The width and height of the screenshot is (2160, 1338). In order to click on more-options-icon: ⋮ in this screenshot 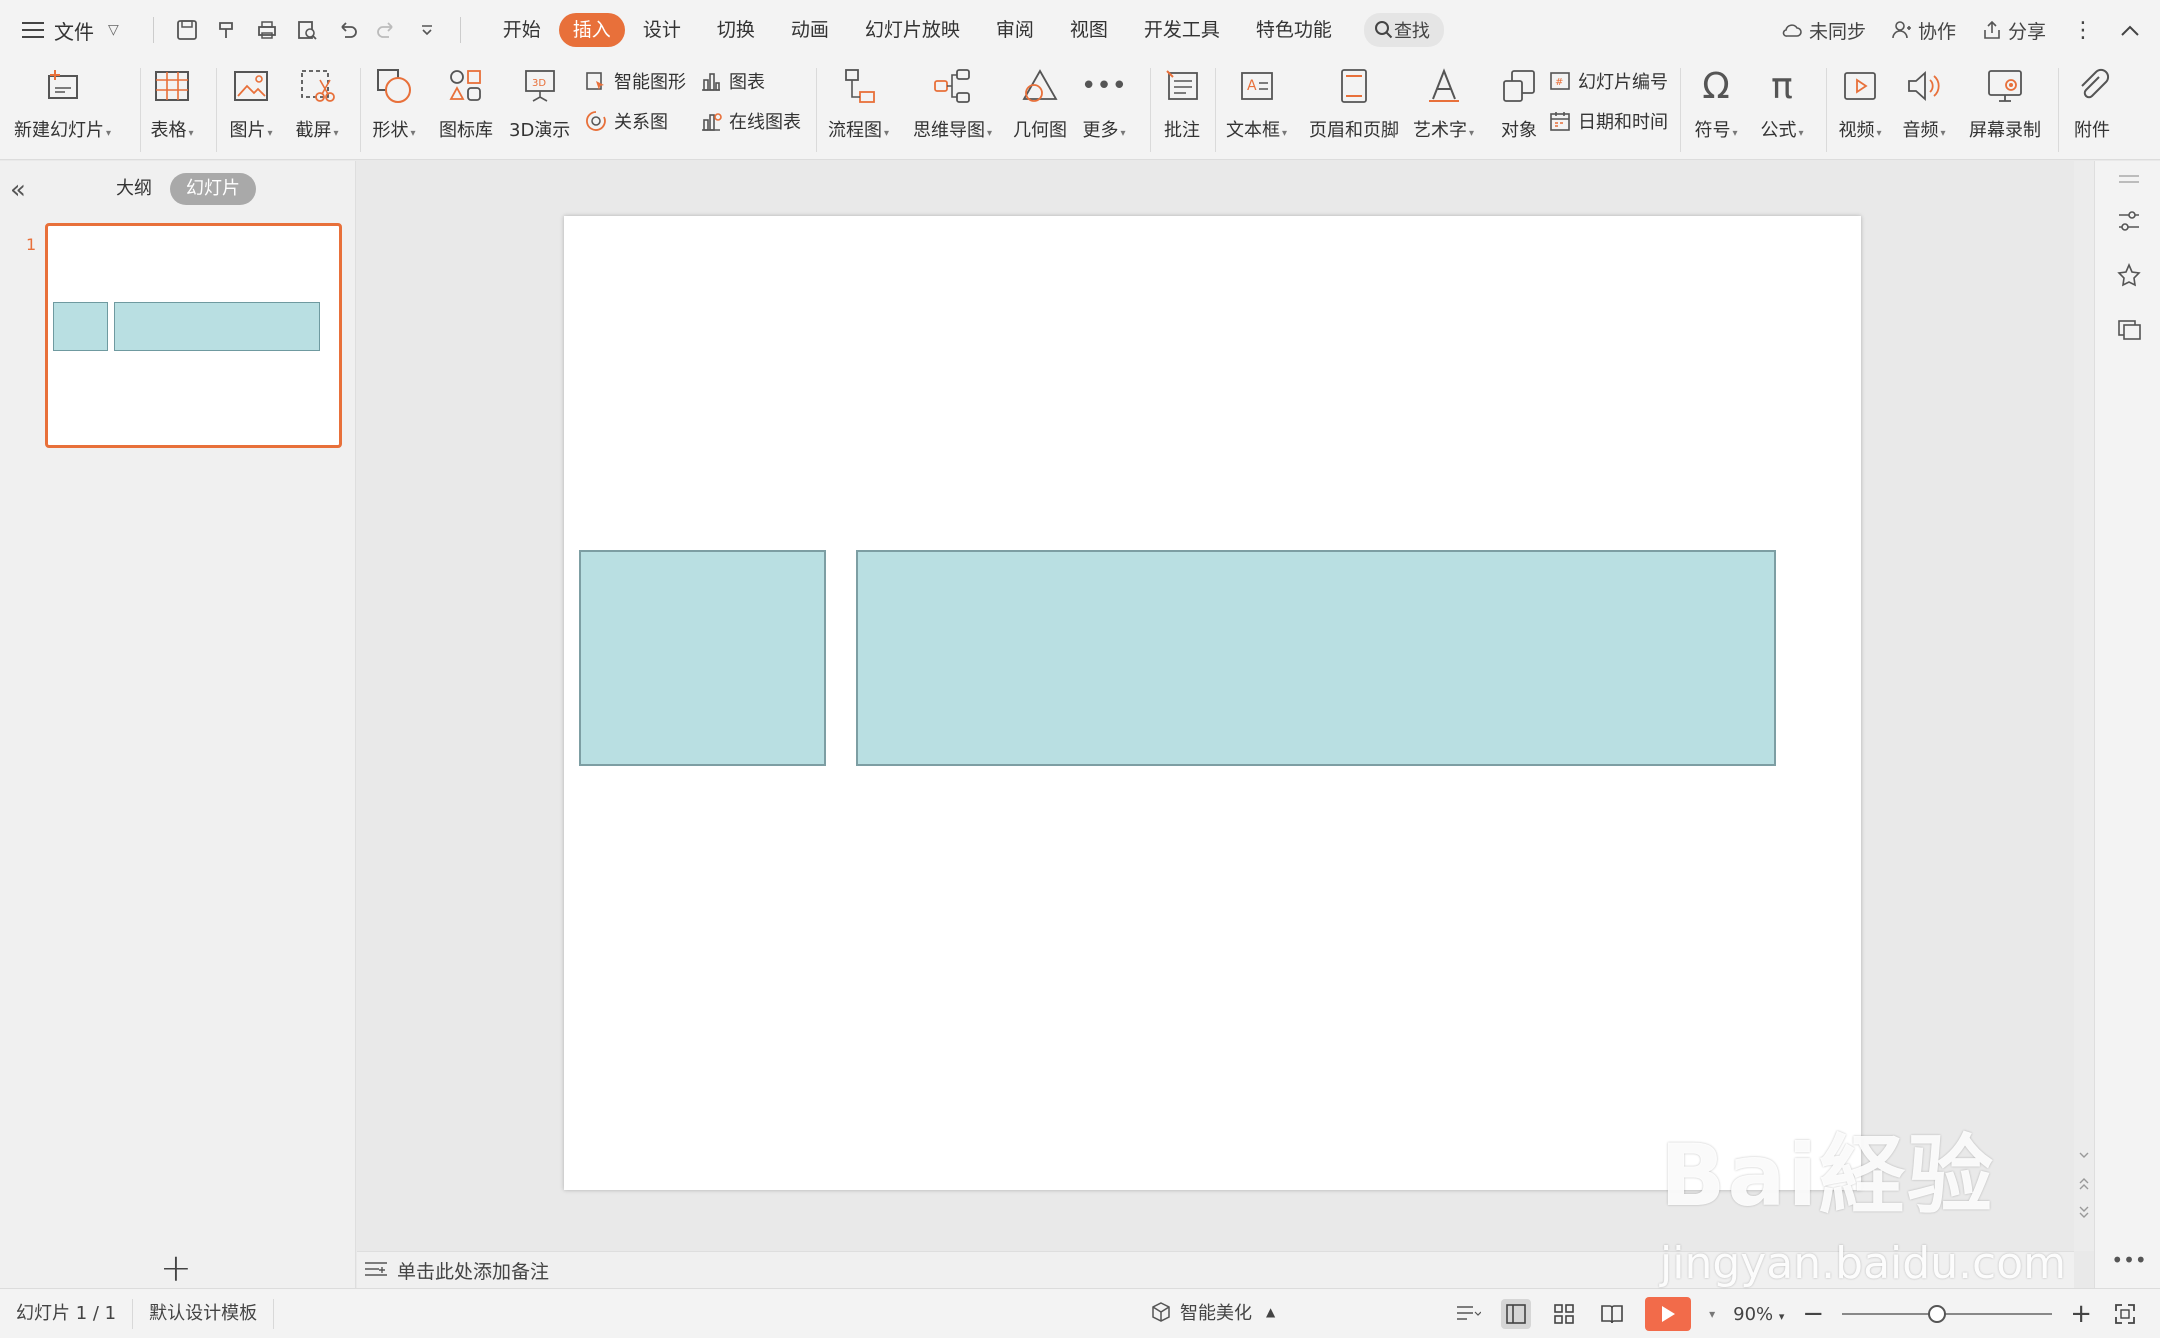, I will do `click(2083, 30)`.